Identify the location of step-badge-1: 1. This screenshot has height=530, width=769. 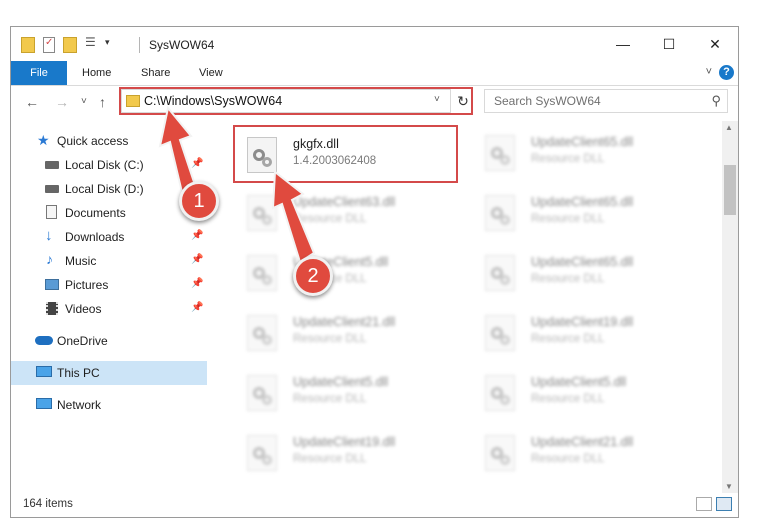
(199, 201).